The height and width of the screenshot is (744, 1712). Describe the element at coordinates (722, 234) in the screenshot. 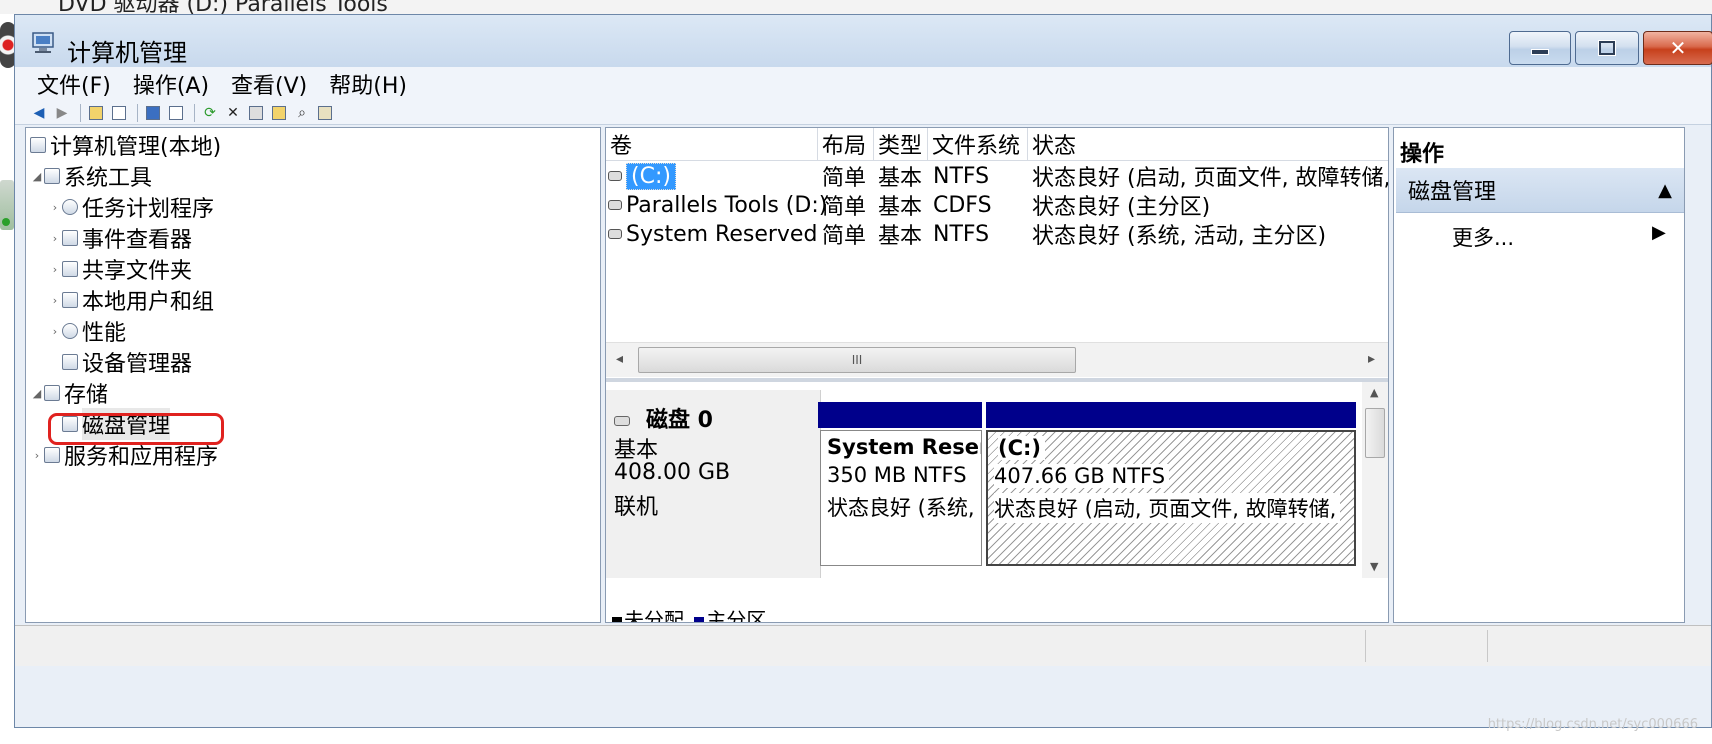

I see `volume-name: System Reserved` at that location.